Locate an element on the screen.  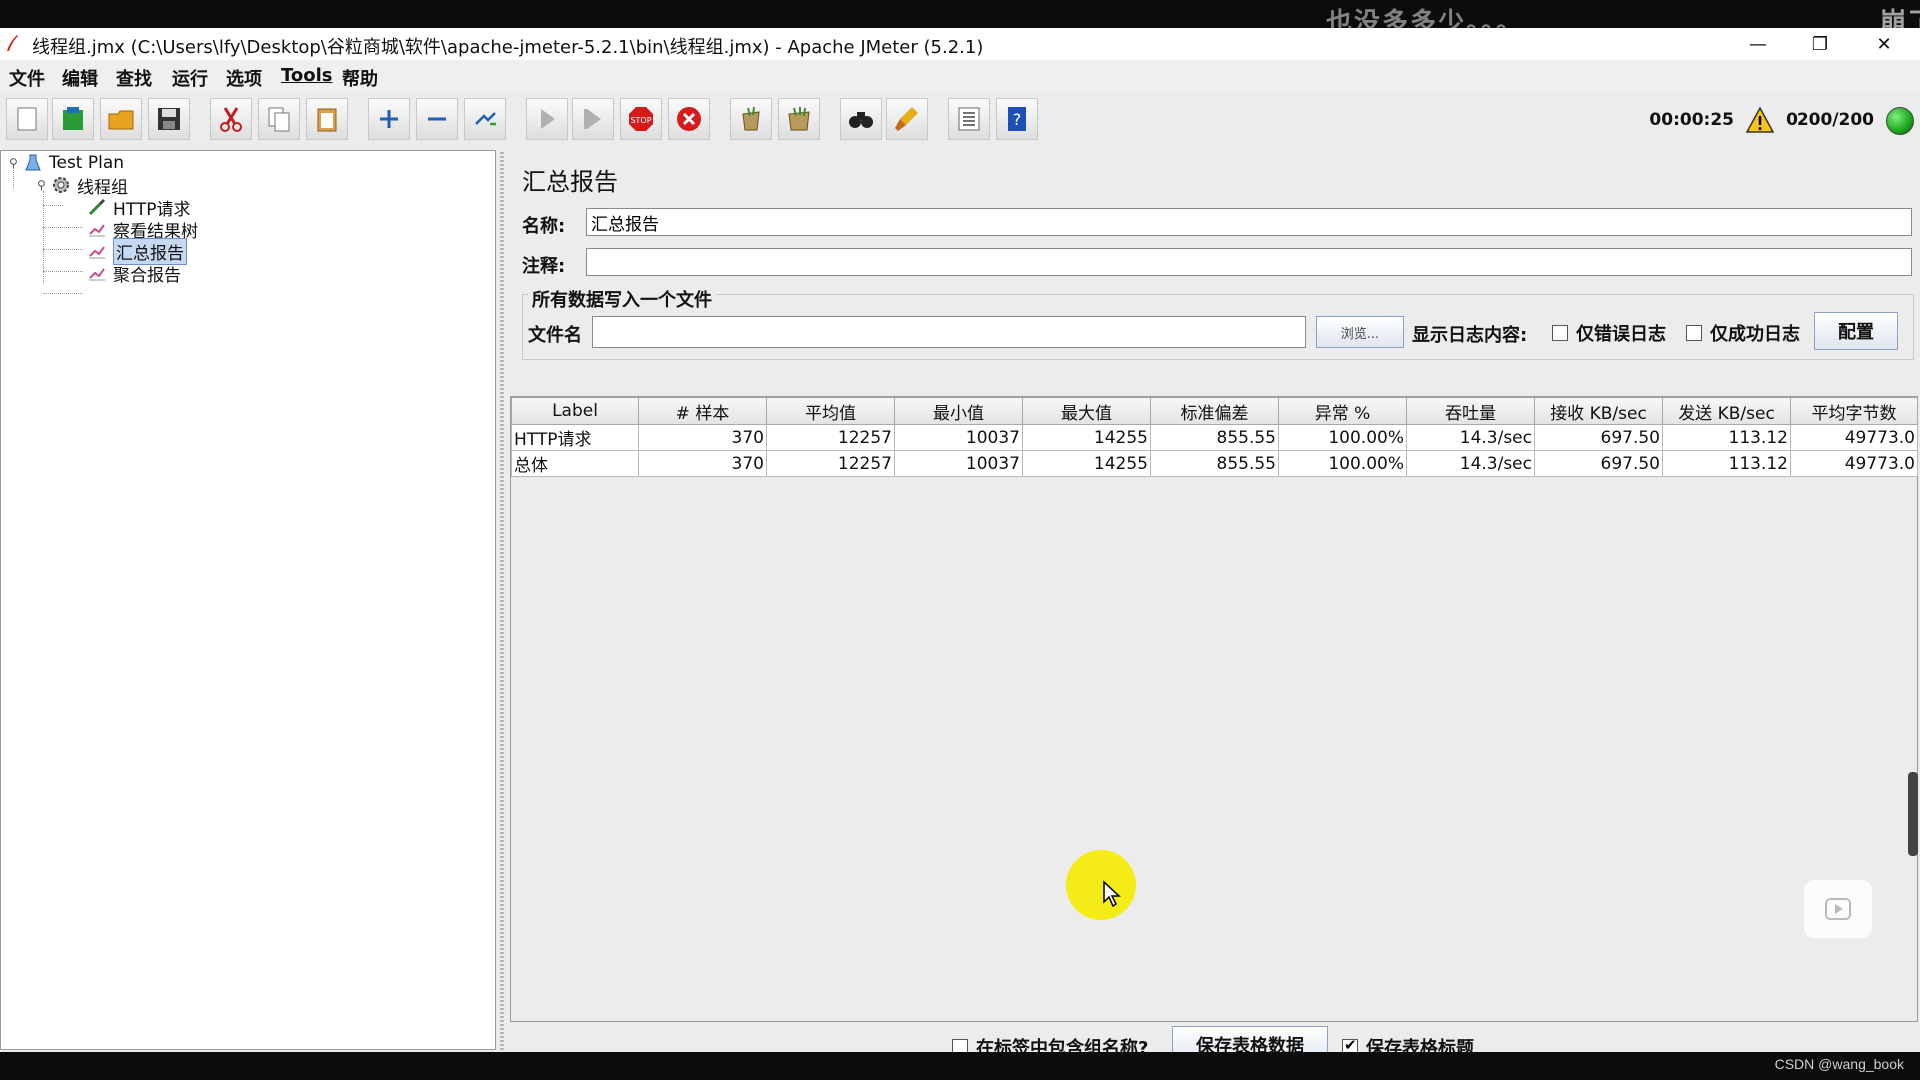
tree-node-http-request: HTTP请求 is located at coordinates (139, 207).